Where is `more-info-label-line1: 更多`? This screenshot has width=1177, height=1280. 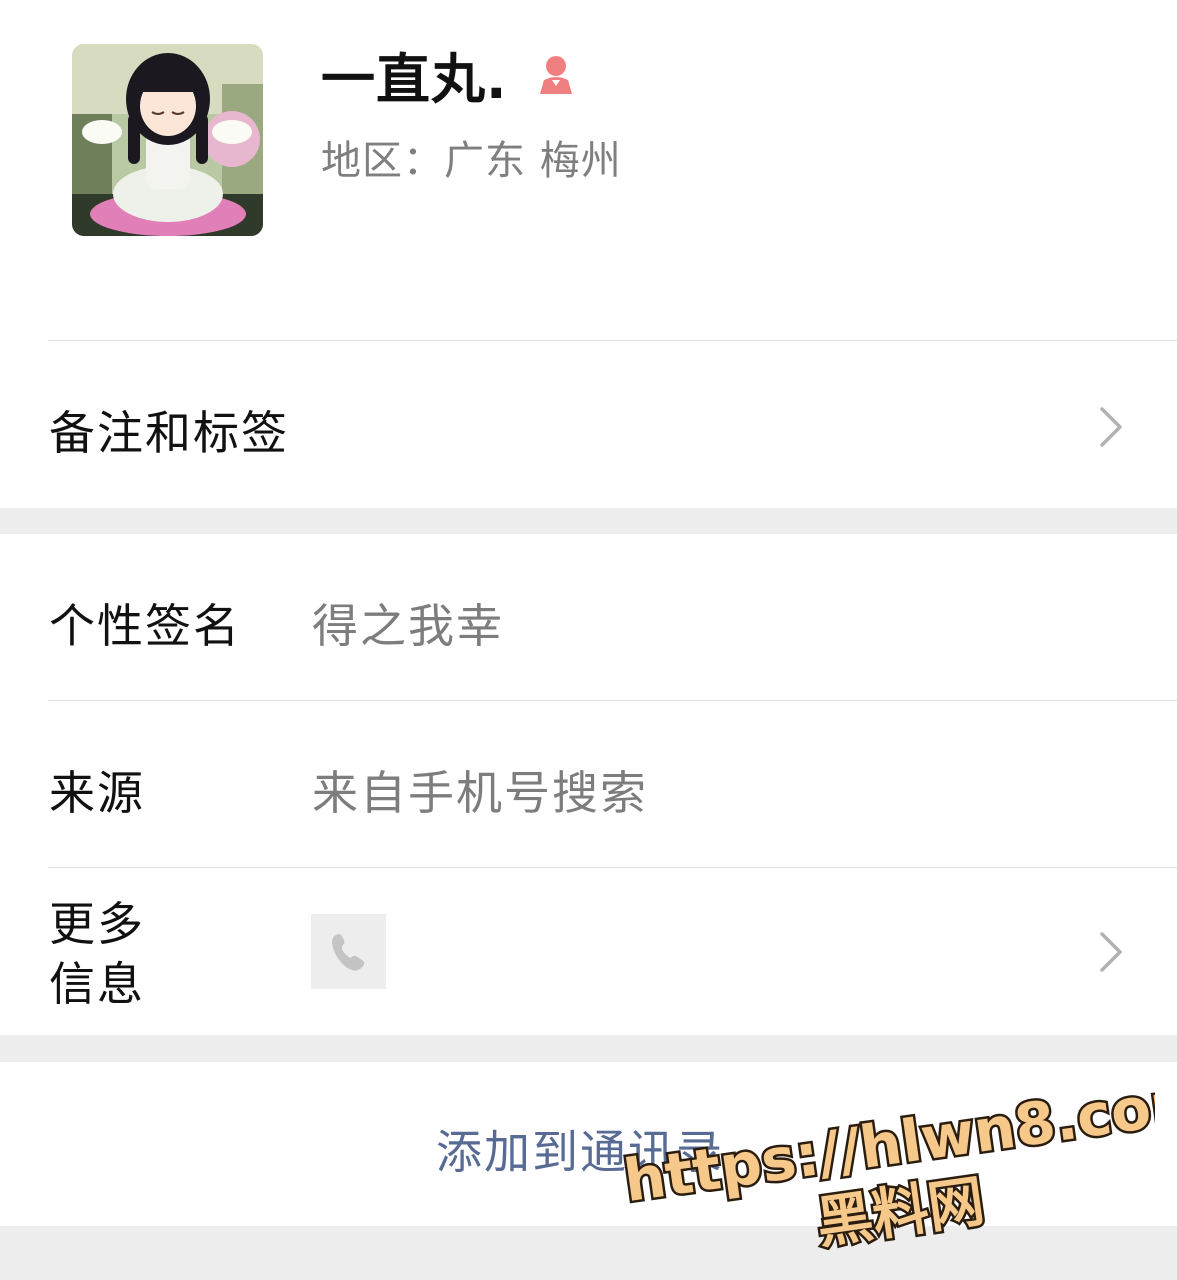 more-info-label-line1: 更多 is located at coordinates (97, 924).